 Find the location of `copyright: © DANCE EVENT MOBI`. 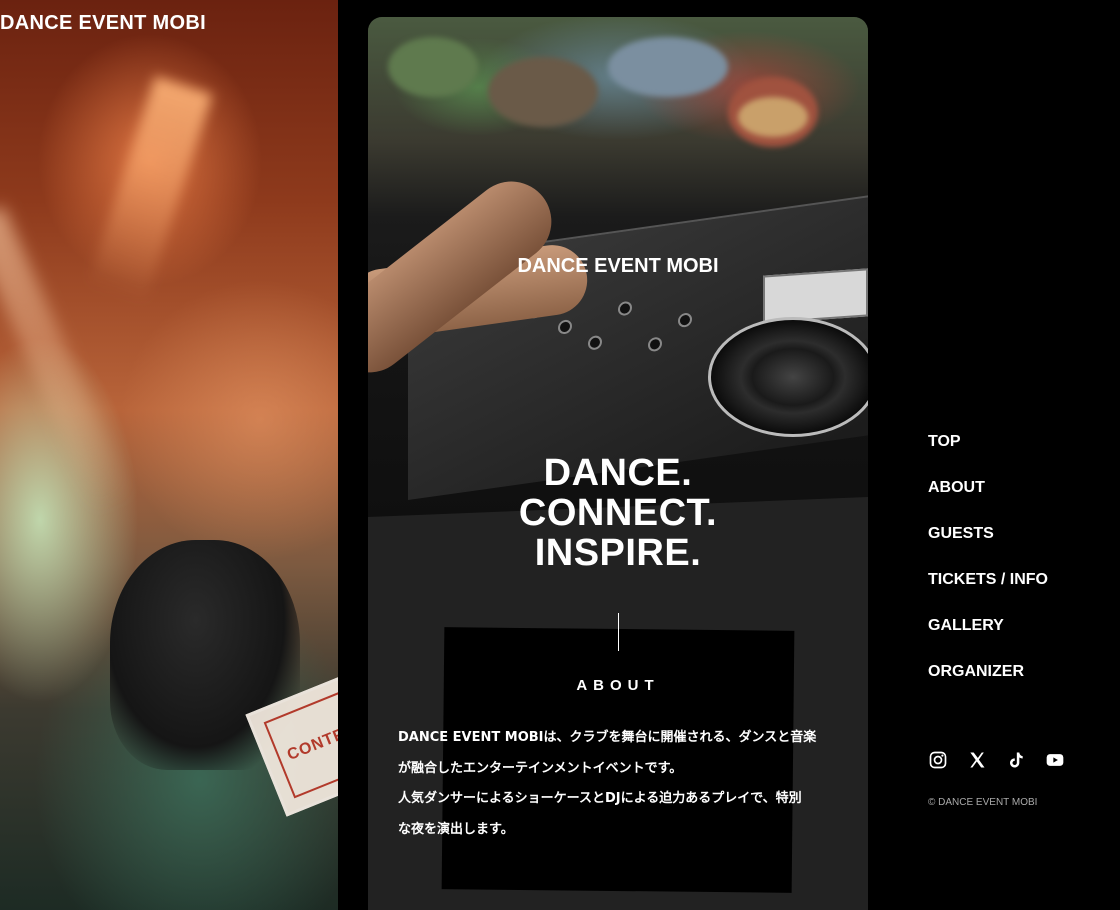

copyright: © DANCE EVENT MOBI is located at coordinates (983, 802).